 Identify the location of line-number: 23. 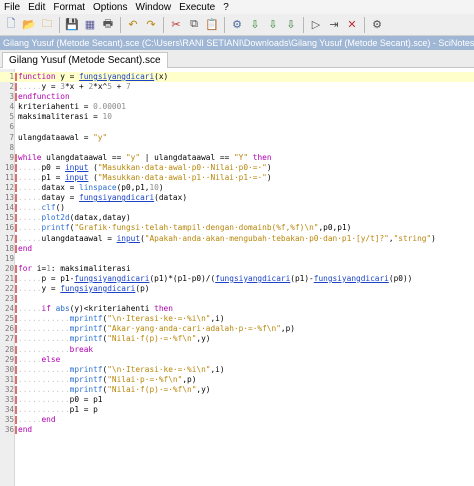
(9, 299).